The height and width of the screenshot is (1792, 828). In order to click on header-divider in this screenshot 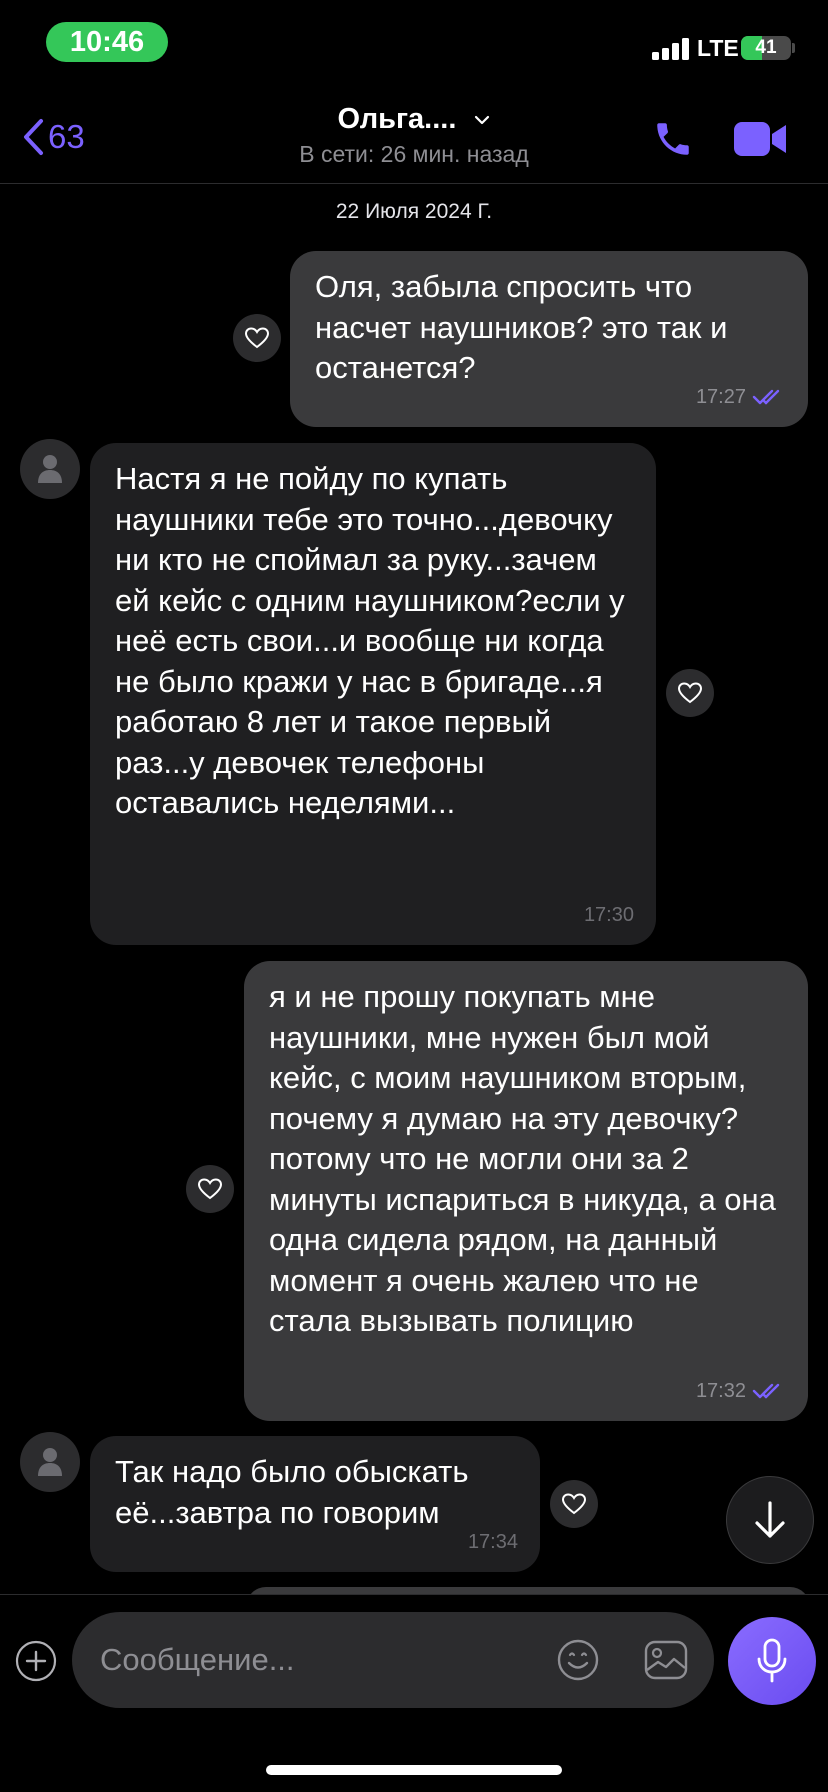, I will do `click(414, 183)`.